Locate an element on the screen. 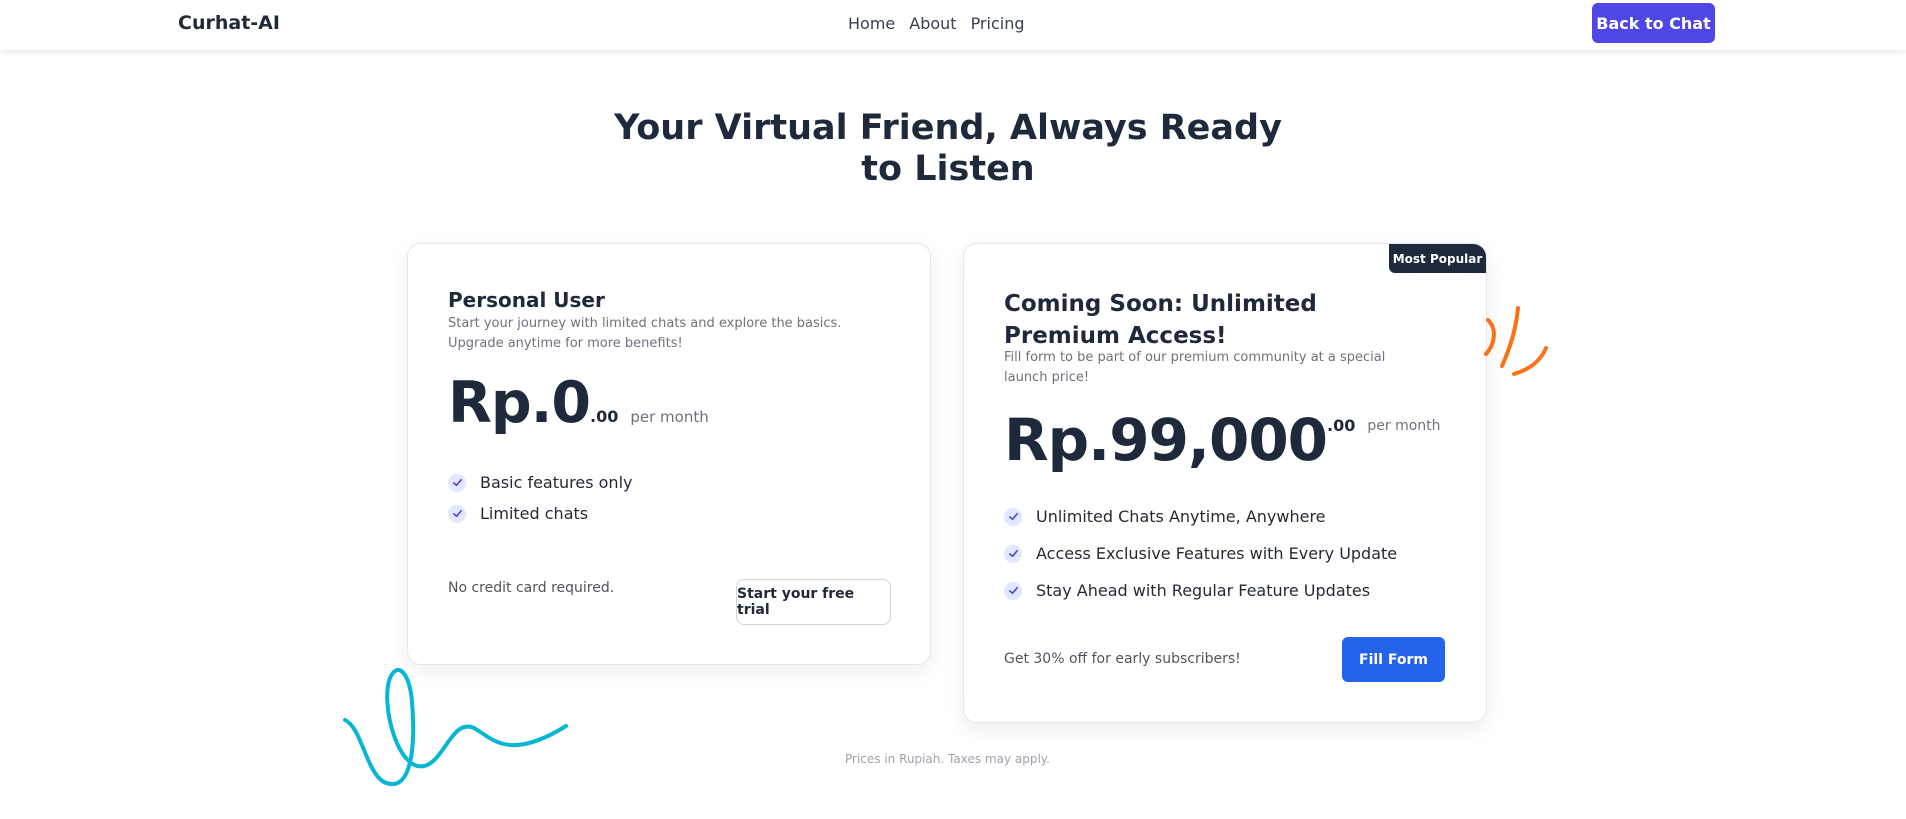  price-amount: Rp.0 is located at coordinates (519, 403).